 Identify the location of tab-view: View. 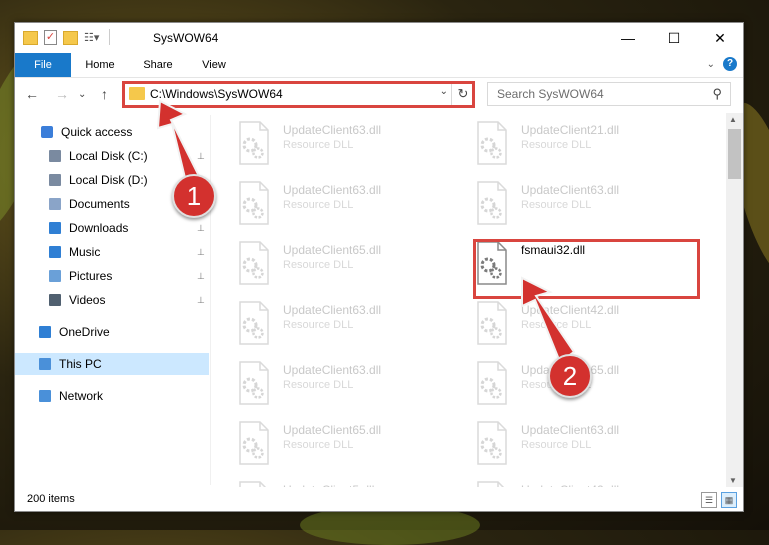
(214, 65).